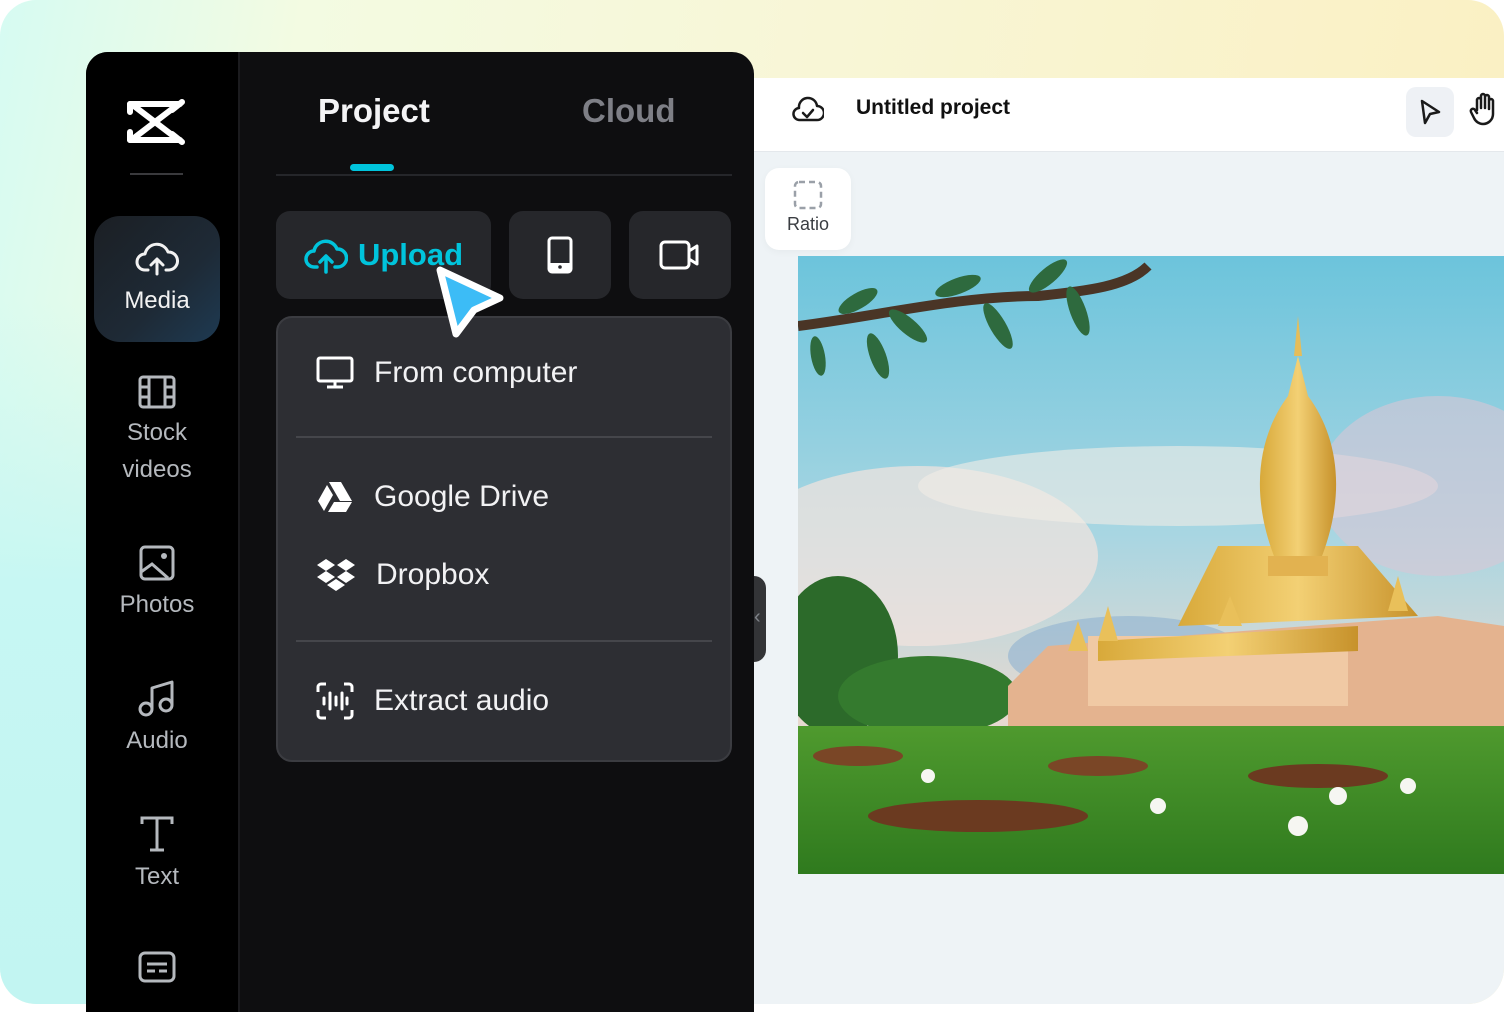 The image size is (1504, 1012). I want to click on editor-topbar: Untitled project, so click(1129, 115).